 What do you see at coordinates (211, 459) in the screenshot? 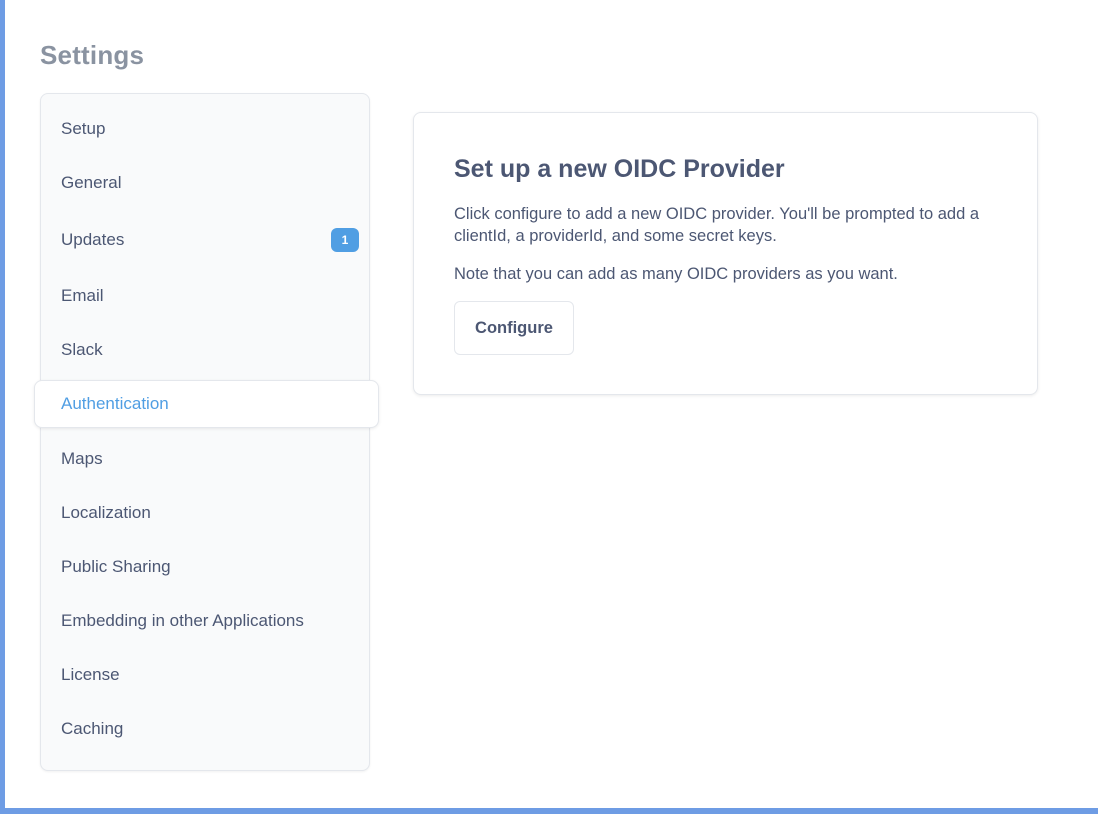
I see `sidebar-item-maps: Maps` at bounding box center [211, 459].